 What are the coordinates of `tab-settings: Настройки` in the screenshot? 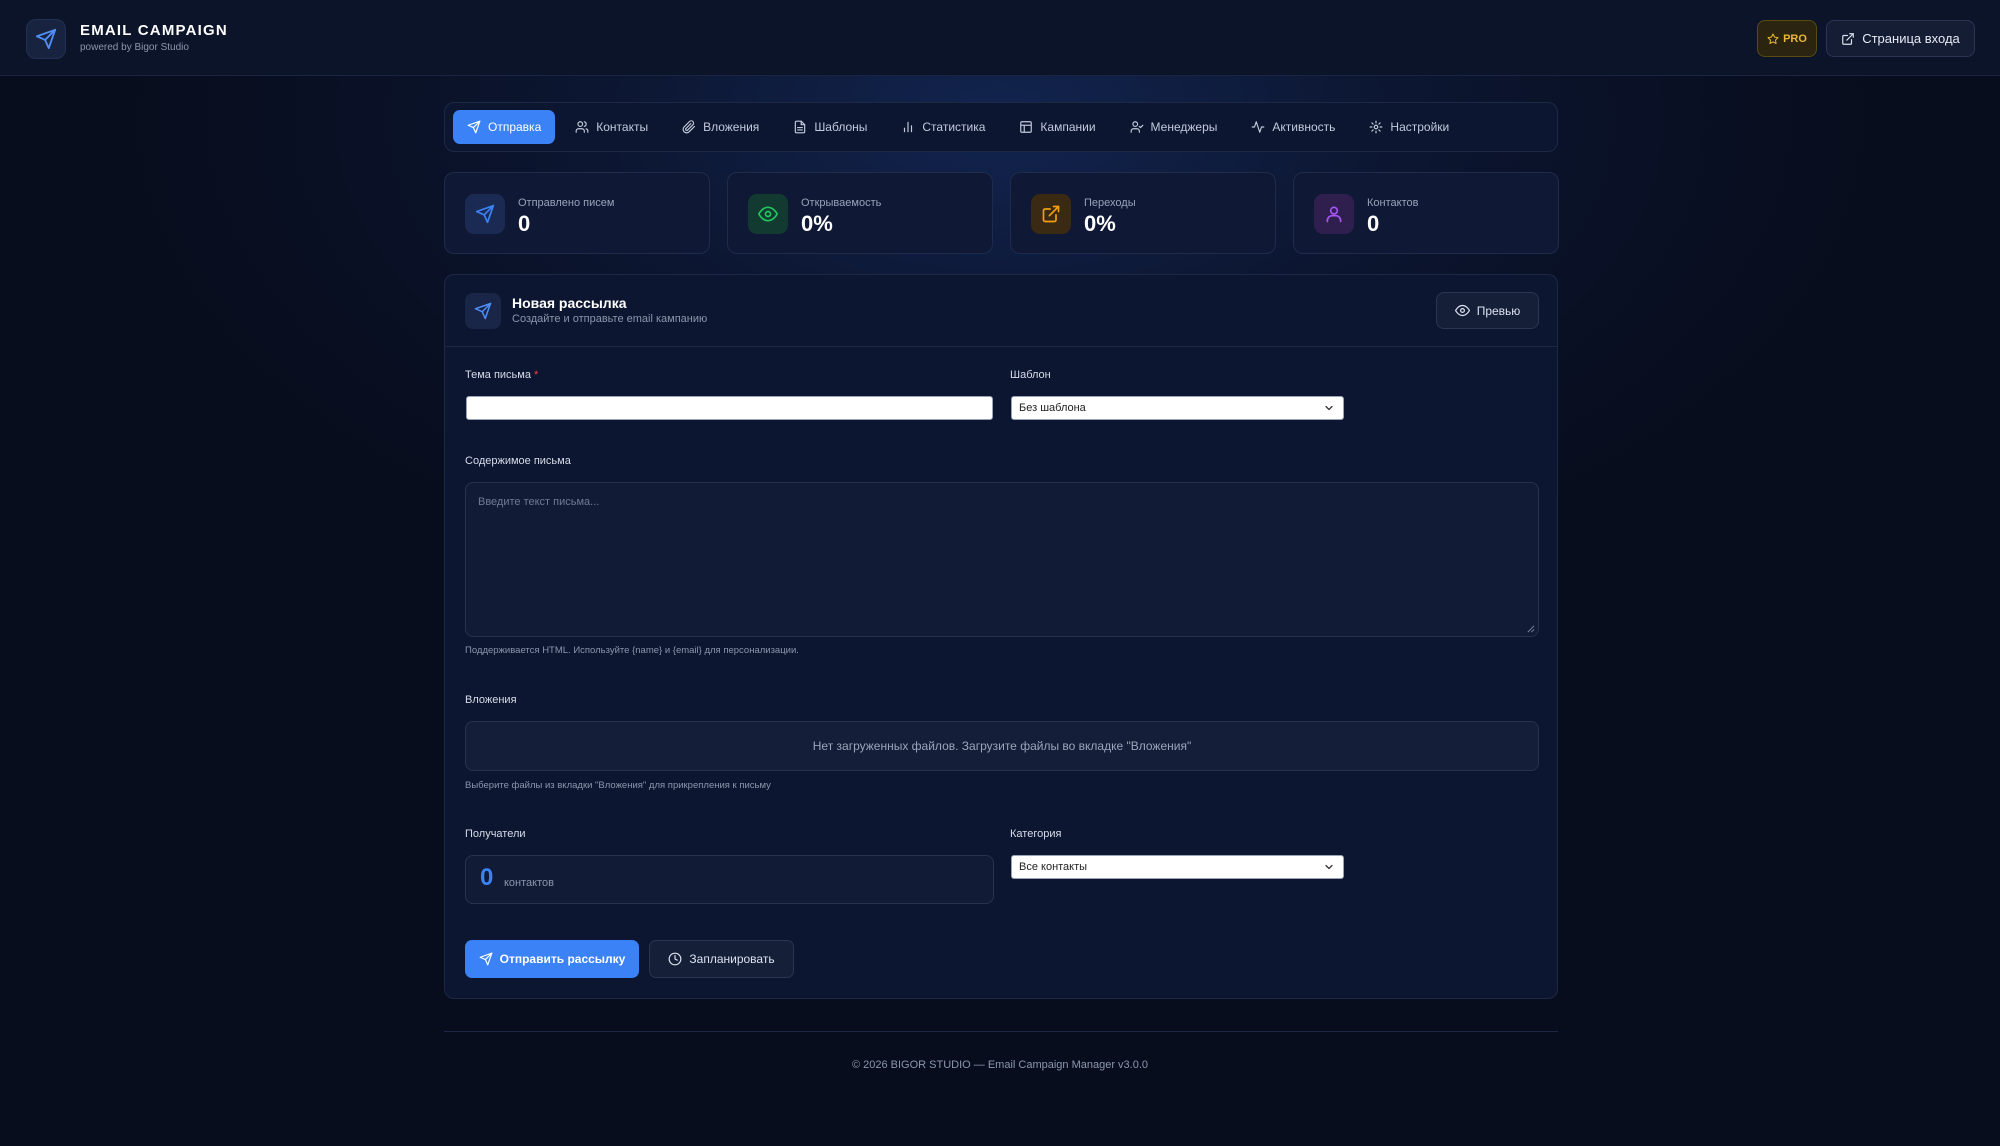 It's located at (1409, 127).